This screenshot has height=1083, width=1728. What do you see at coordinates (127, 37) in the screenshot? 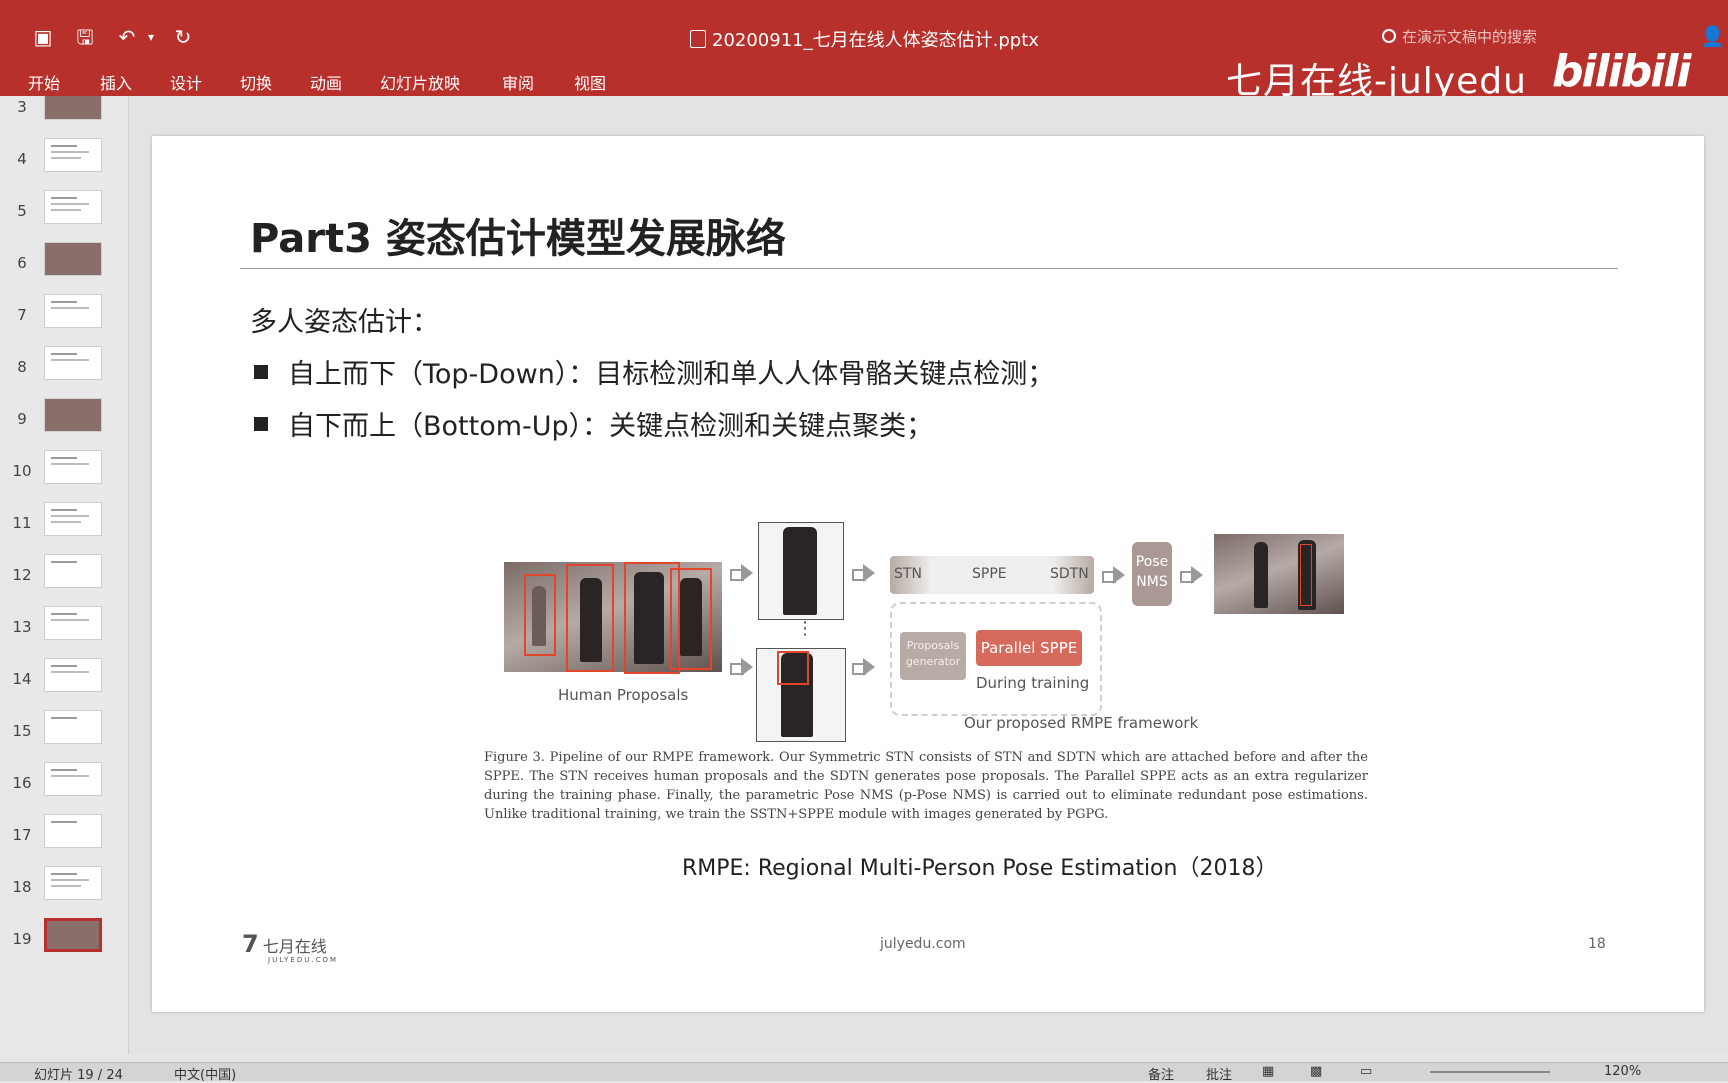
I see `undo-icon: ↶` at bounding box center [127, 37].